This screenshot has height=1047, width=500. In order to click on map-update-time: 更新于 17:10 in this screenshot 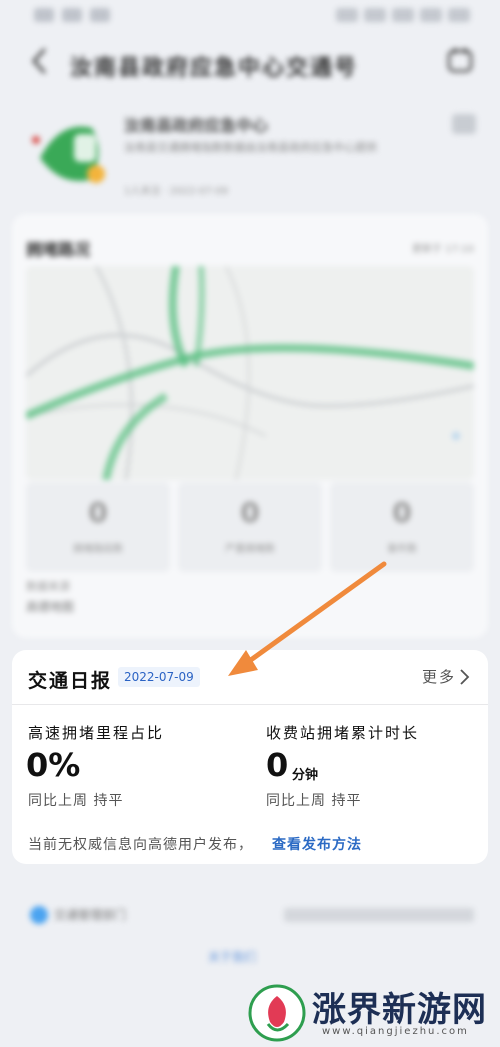, I will do `click(443, 249)`.